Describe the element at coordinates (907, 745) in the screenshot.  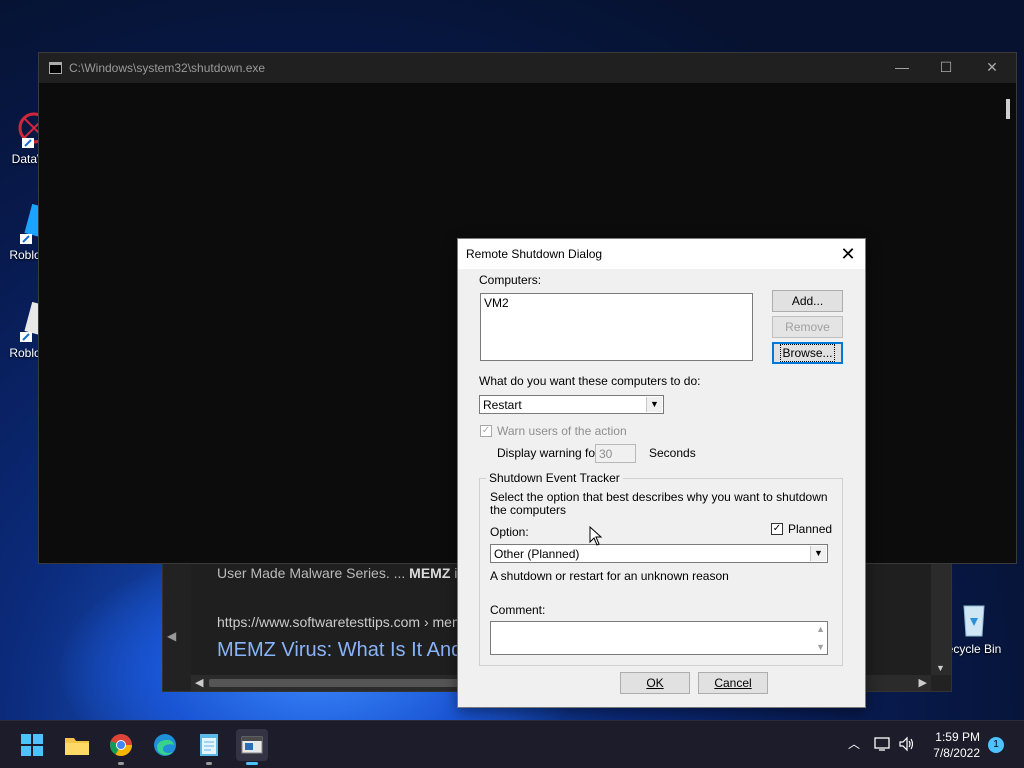
I see `volume-icon` at that location.